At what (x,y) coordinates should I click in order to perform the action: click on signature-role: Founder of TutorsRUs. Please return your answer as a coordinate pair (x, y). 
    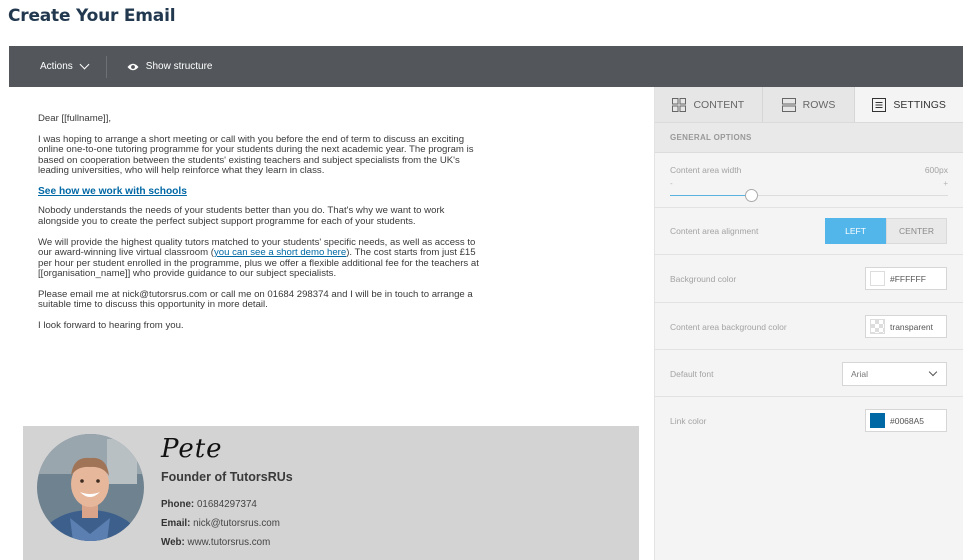
    Looking at the image, I should click on (227, 477).